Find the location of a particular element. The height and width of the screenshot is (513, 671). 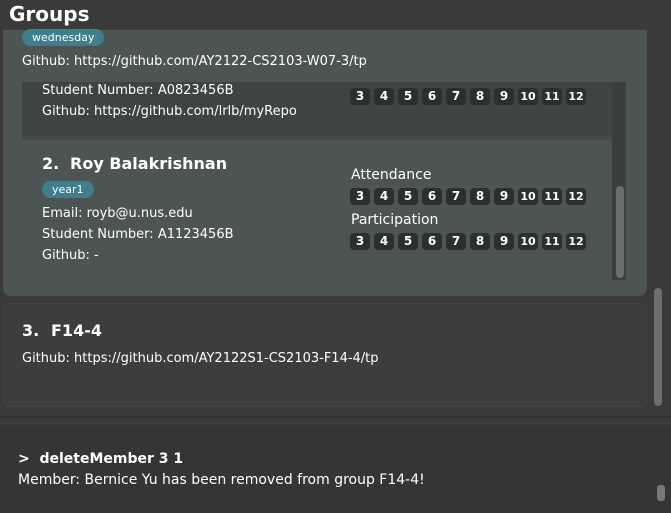

participation-label: Participation is located at coordinates (395, 220).